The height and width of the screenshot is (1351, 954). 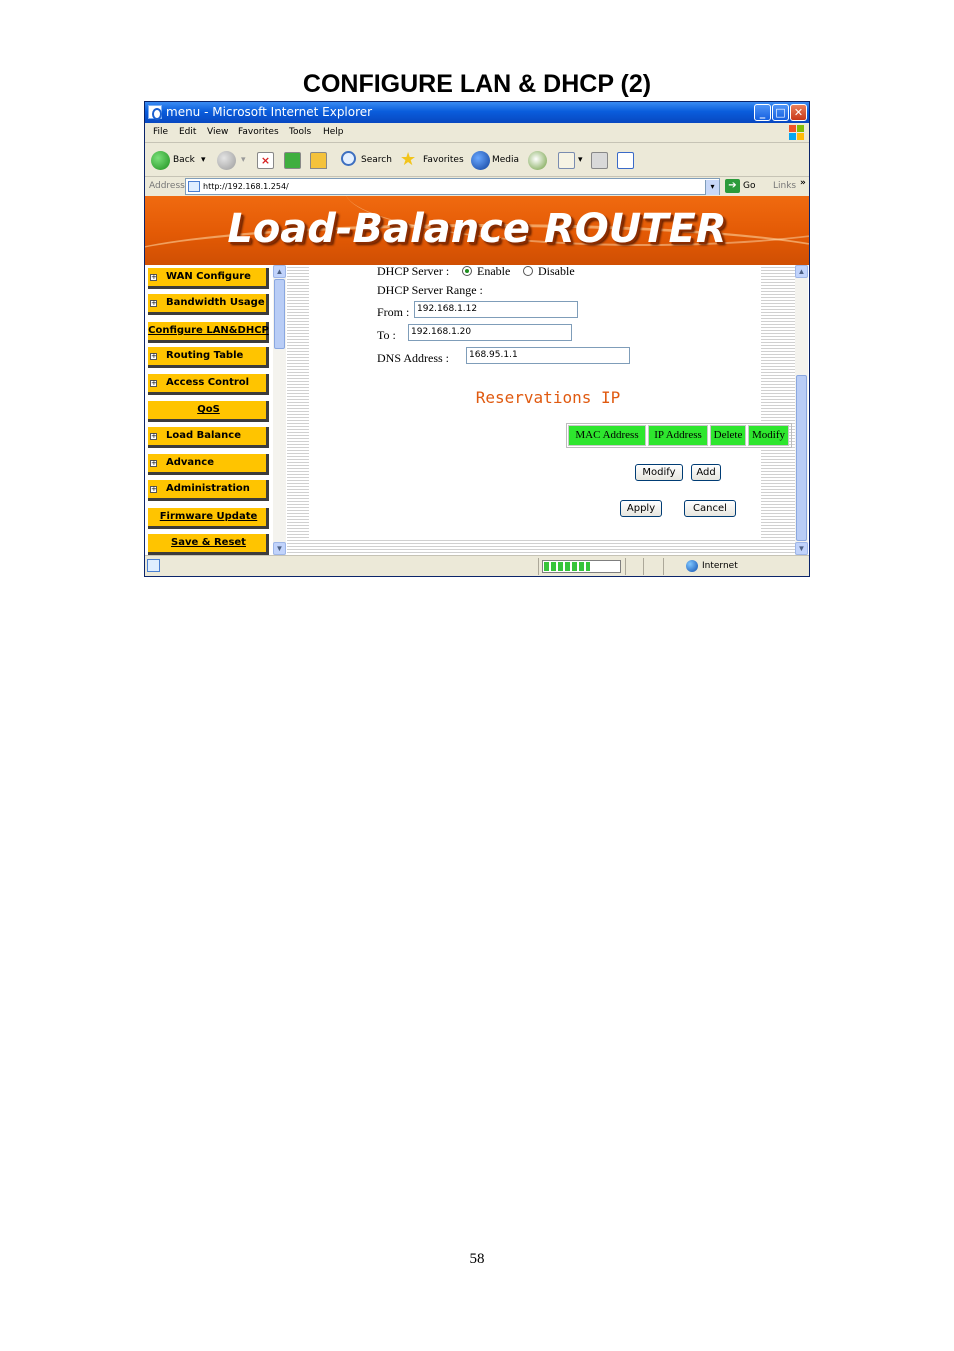 I want to click on banner-title: Load-Balance ROUTER, so click(x=477, y=229).